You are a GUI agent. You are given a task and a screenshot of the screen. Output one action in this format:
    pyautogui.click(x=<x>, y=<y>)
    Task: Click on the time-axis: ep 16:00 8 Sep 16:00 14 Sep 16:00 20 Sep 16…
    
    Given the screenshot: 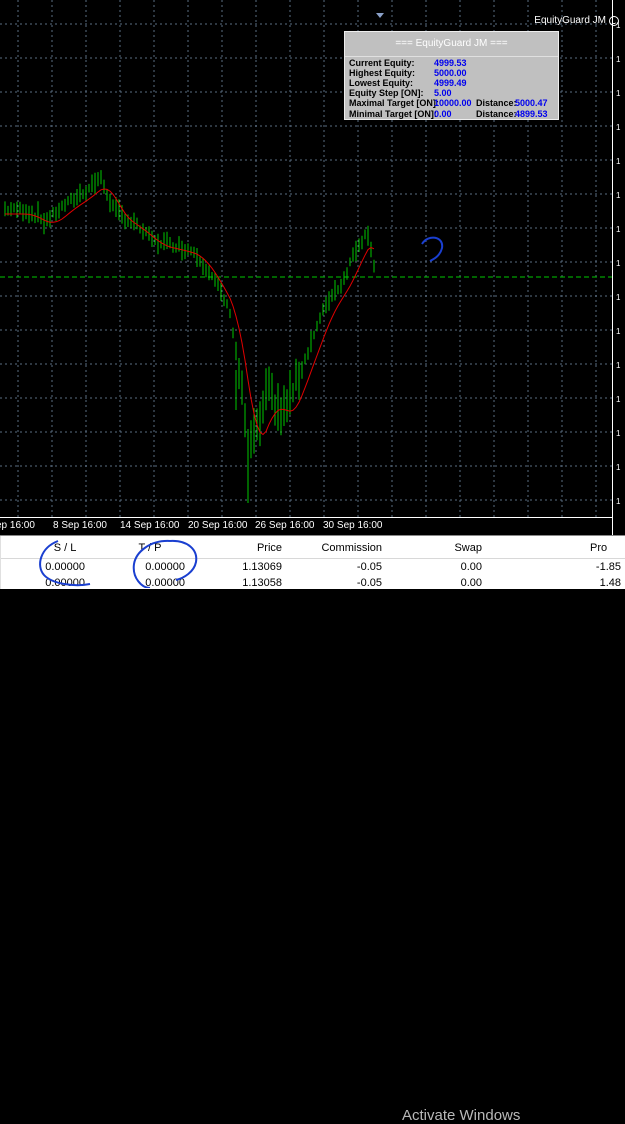 What is the action you would take?
    pyautogui.click(x=306, y=526)
    